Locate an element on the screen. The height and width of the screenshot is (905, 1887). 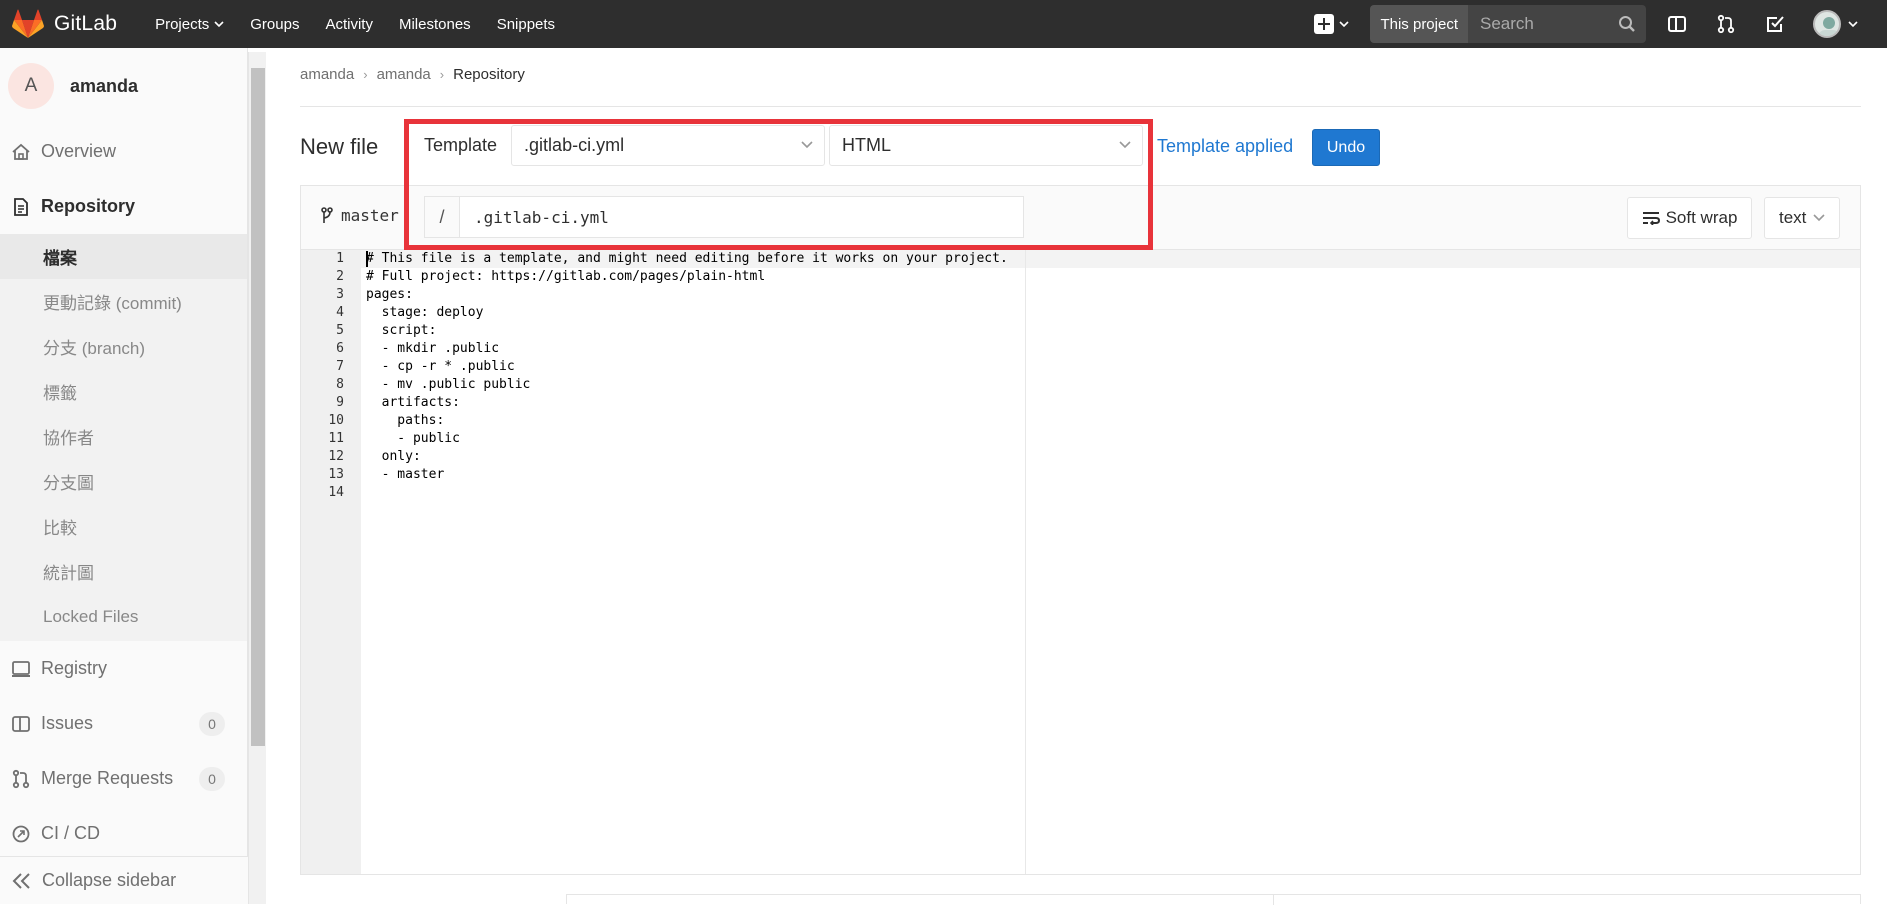
file-path-row: / .gitlab-ci.yml is located at coordinates (724, 217).